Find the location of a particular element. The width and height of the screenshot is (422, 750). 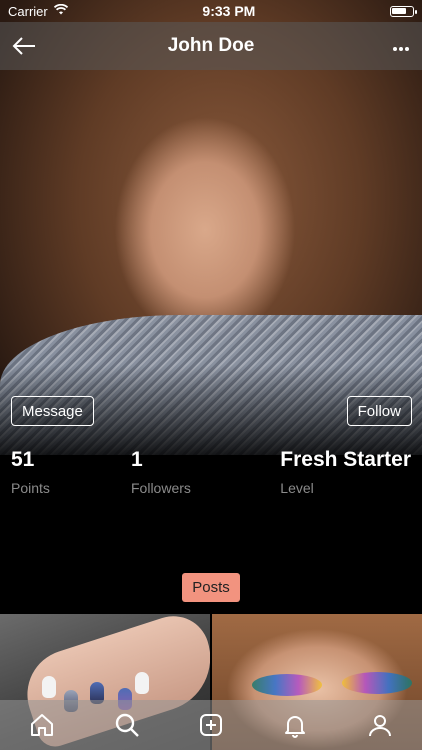

notifications-icon is located at coordinates (295, 725).